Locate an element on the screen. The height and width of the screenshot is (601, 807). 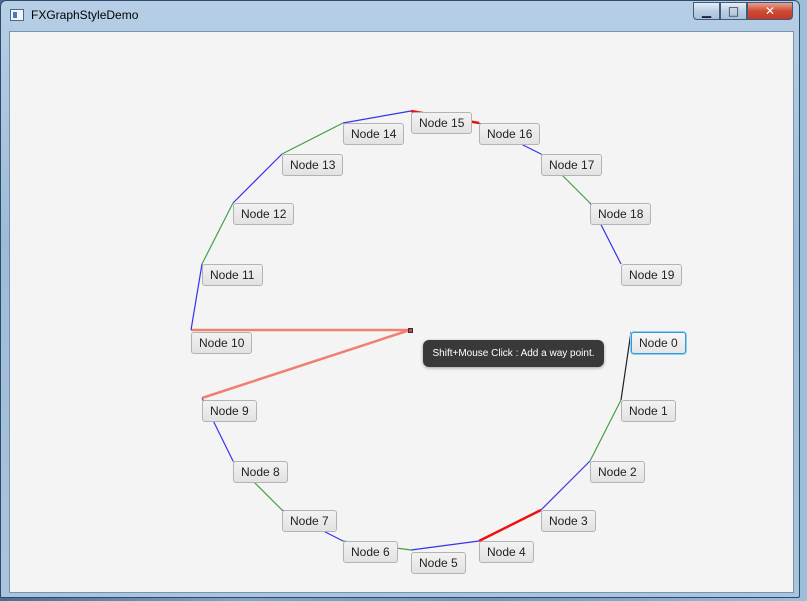
maximize-button: □ is located at coordinates (733, 11).